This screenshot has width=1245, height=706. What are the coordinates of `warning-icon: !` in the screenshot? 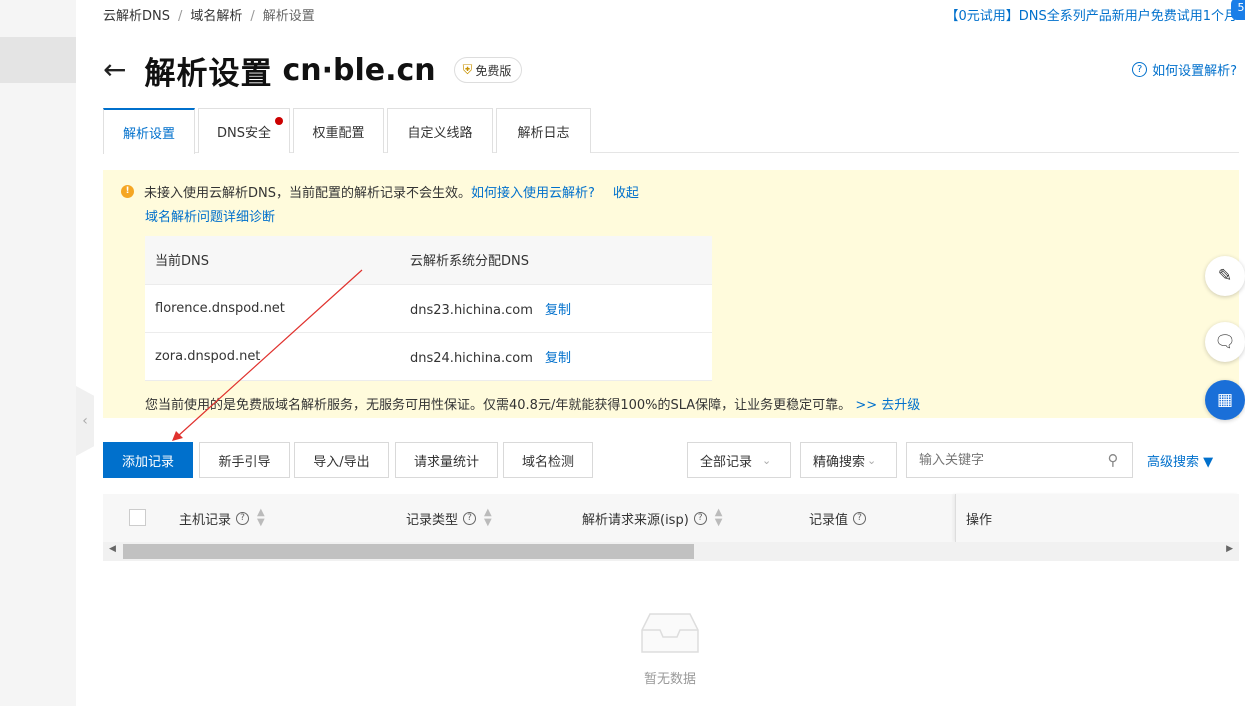 It's located at (127, 191).